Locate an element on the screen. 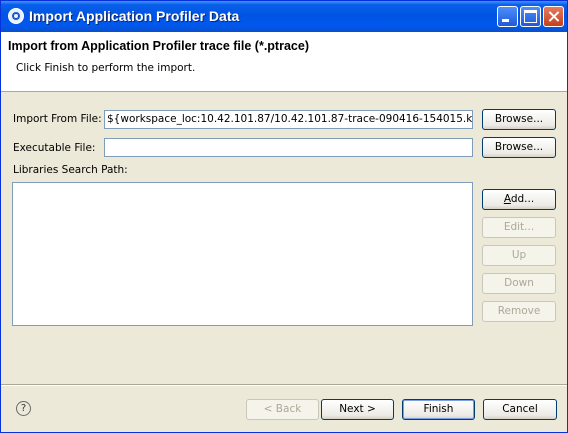 The height and width of the screenshot is (433, 568). close-icon is located at coordinates (553, 16).